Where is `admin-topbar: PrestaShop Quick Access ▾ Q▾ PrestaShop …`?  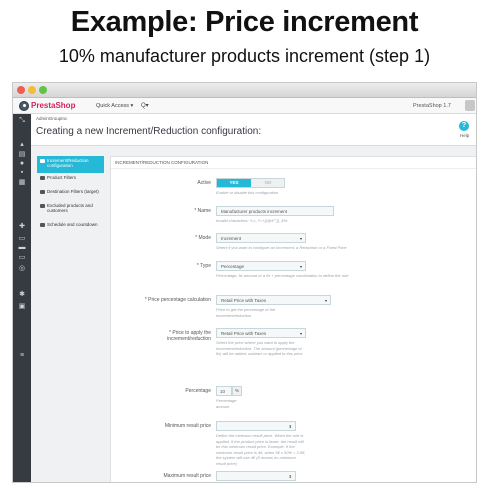 admin-topbar: PrestaShop Quick Access ▾ Q▾ PrestaShop … is located at coordinates (244, 106).